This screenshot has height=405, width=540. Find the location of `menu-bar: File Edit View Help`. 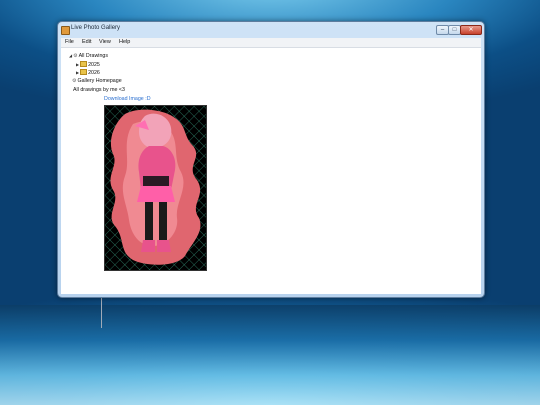

menu-bar: File Edit View Help is located at coordinates (271, 43).